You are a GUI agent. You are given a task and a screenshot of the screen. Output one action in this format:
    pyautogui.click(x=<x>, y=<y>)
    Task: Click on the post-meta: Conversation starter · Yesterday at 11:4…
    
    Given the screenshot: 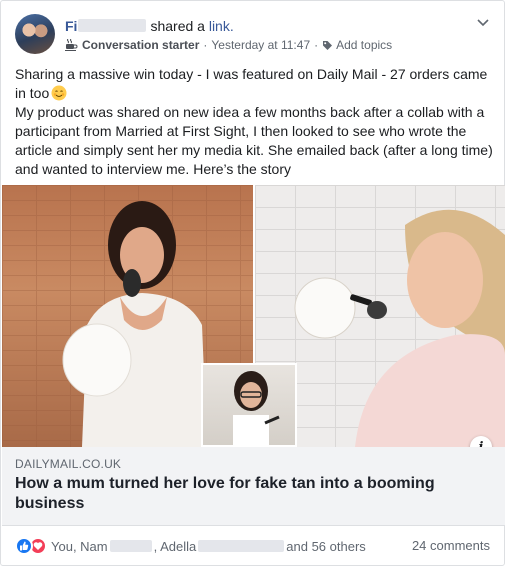 What is the action you would take?
    pyautogui.click(x=228, y=45)
    